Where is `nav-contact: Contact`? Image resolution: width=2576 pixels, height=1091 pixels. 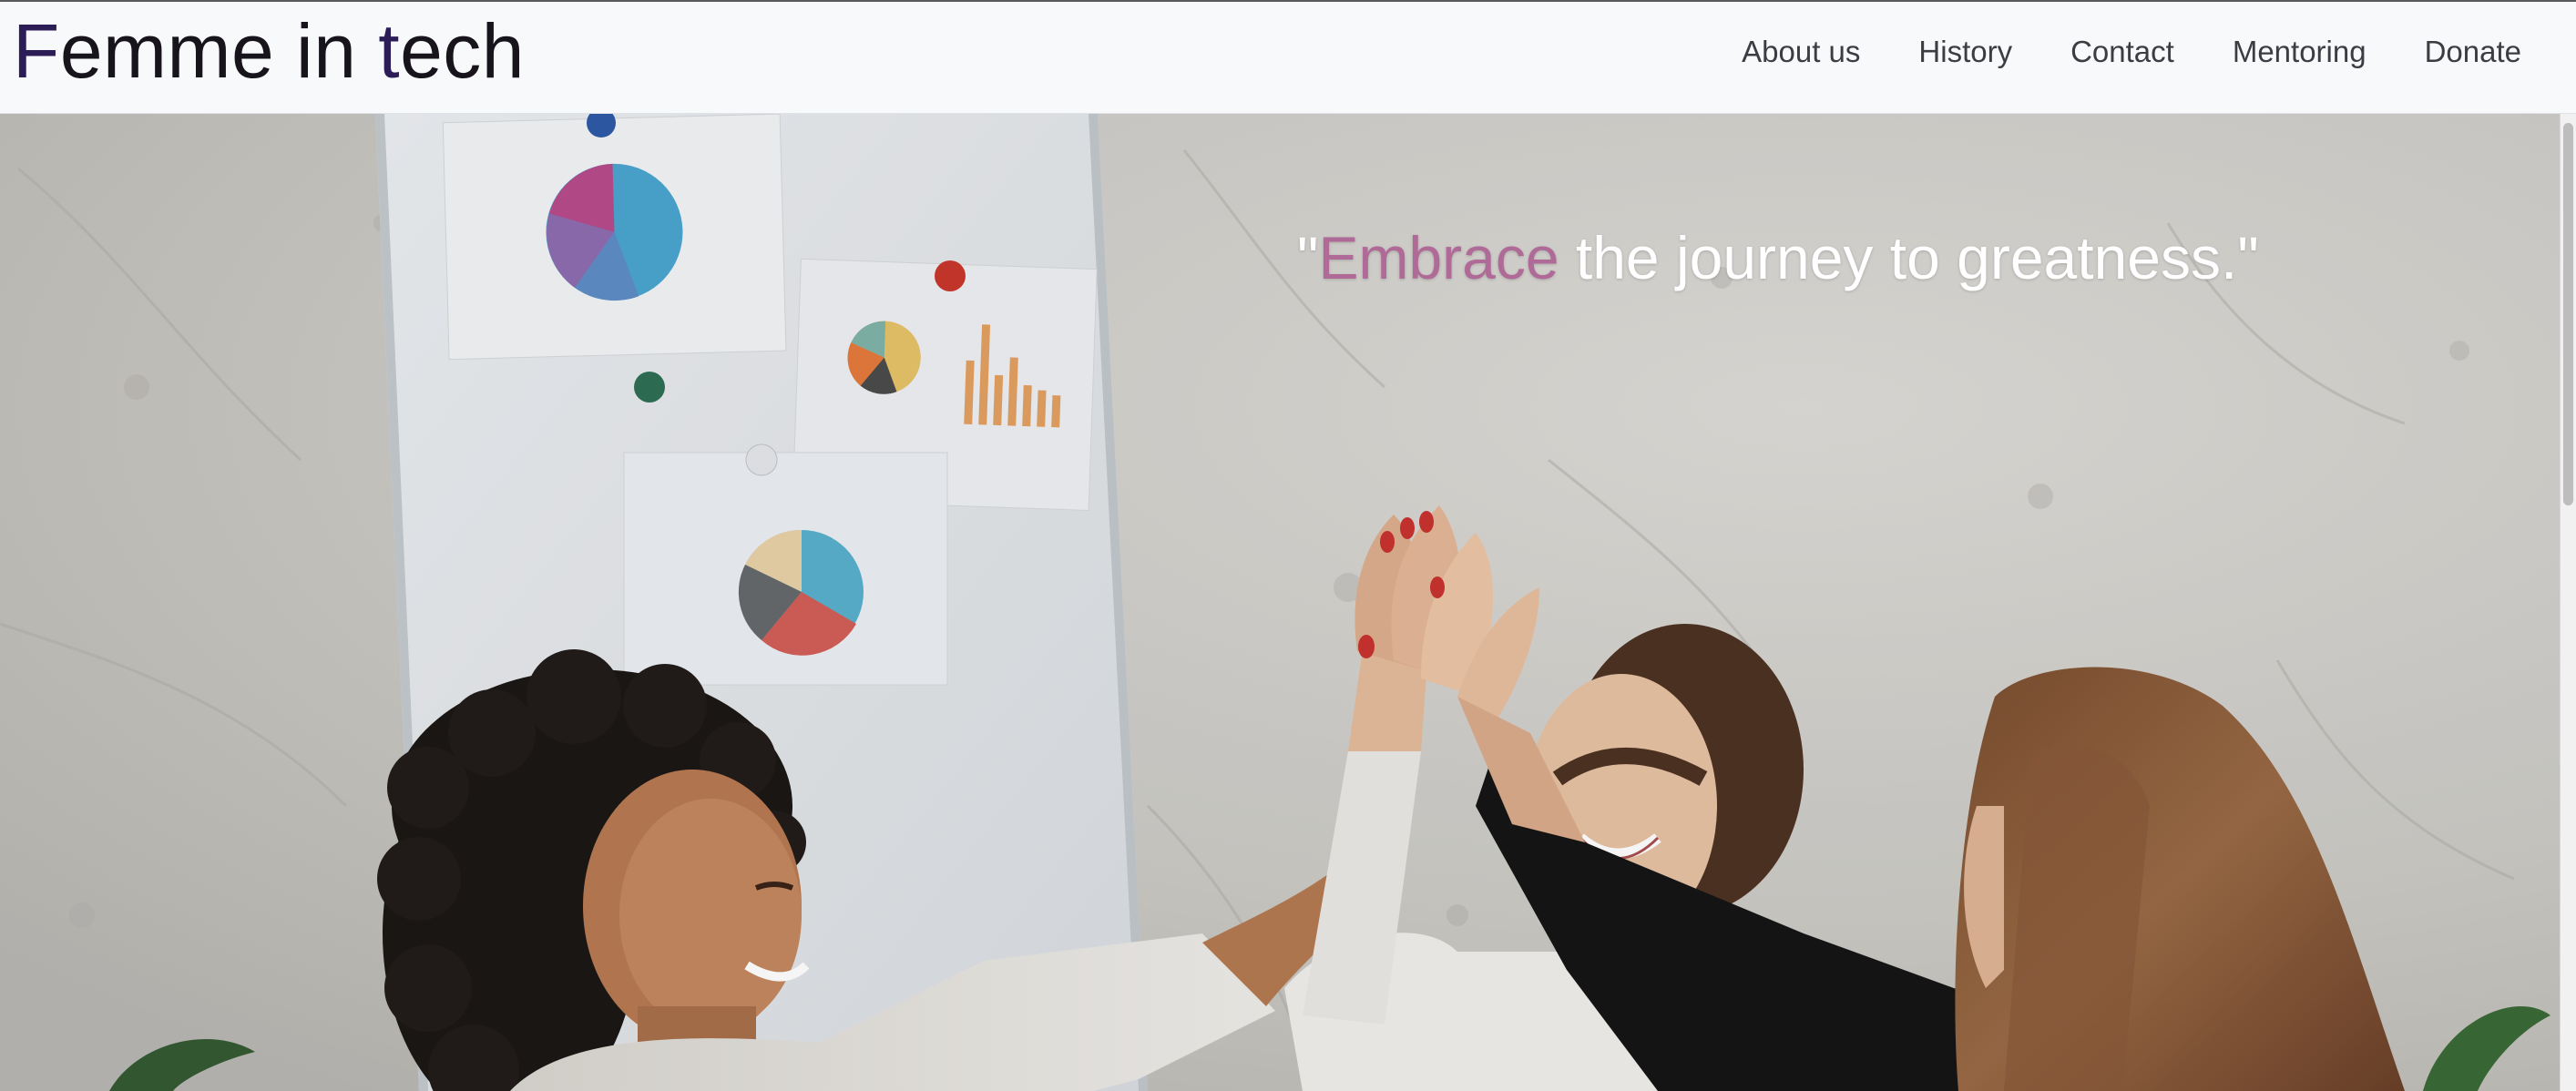 nav-contact: Contact is located at coordinates (2122, 52).